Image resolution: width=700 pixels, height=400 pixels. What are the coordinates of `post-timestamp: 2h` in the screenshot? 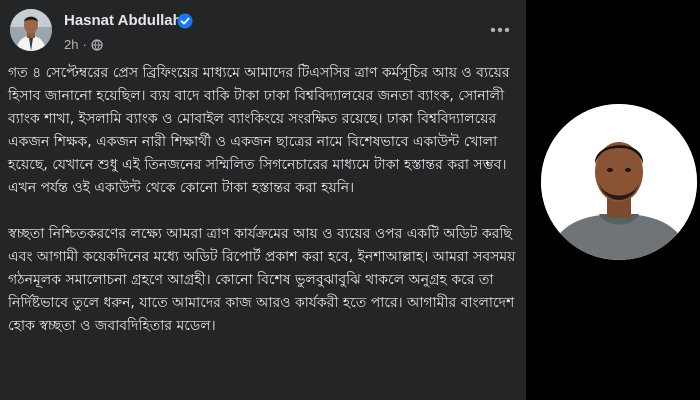 It's located at (71, 44).